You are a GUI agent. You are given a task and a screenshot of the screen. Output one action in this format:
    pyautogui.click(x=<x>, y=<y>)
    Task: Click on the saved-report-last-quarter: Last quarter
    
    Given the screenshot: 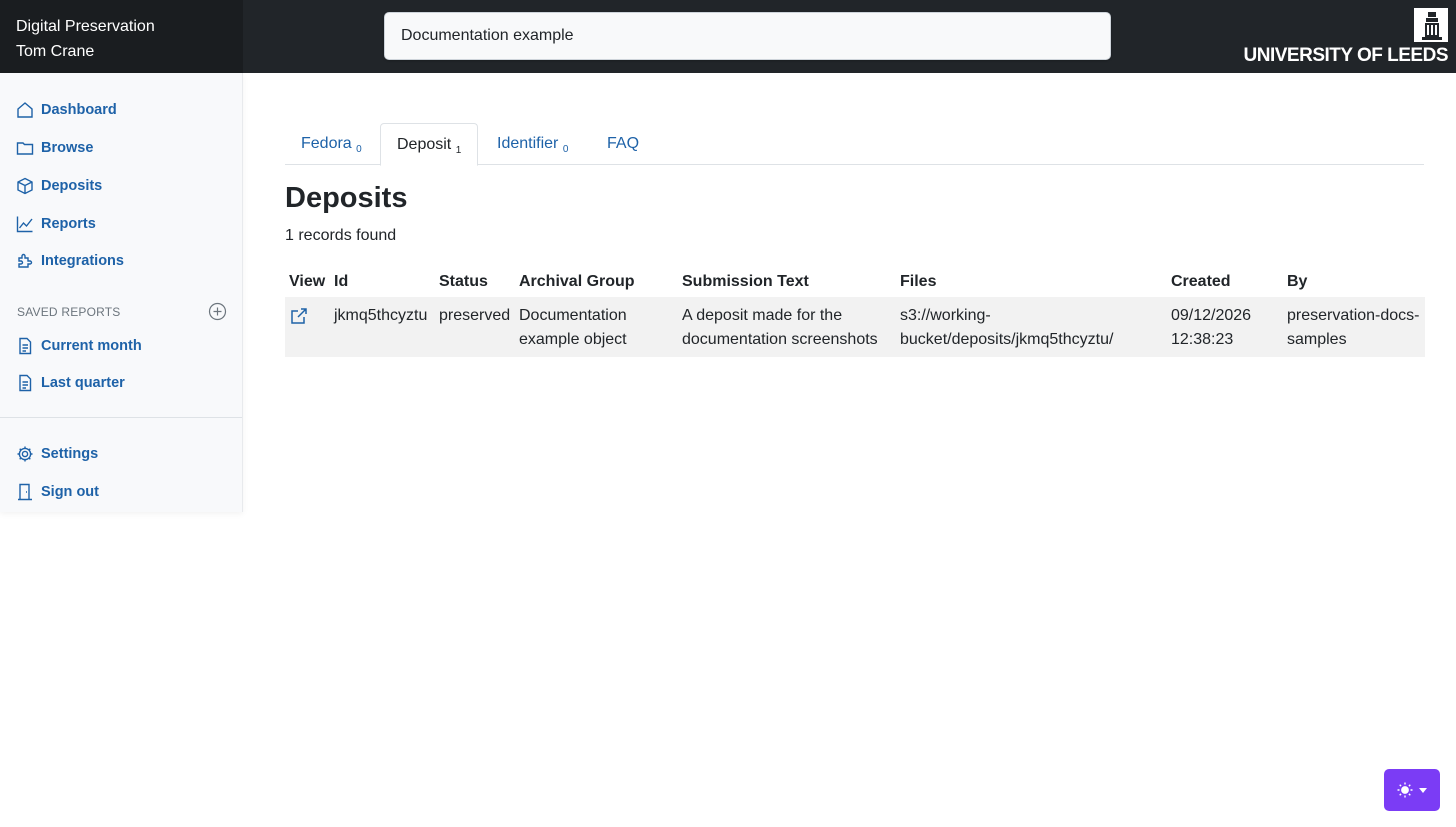 What is the action you would take?
    pyautogui.click(x=70, y=383)
    